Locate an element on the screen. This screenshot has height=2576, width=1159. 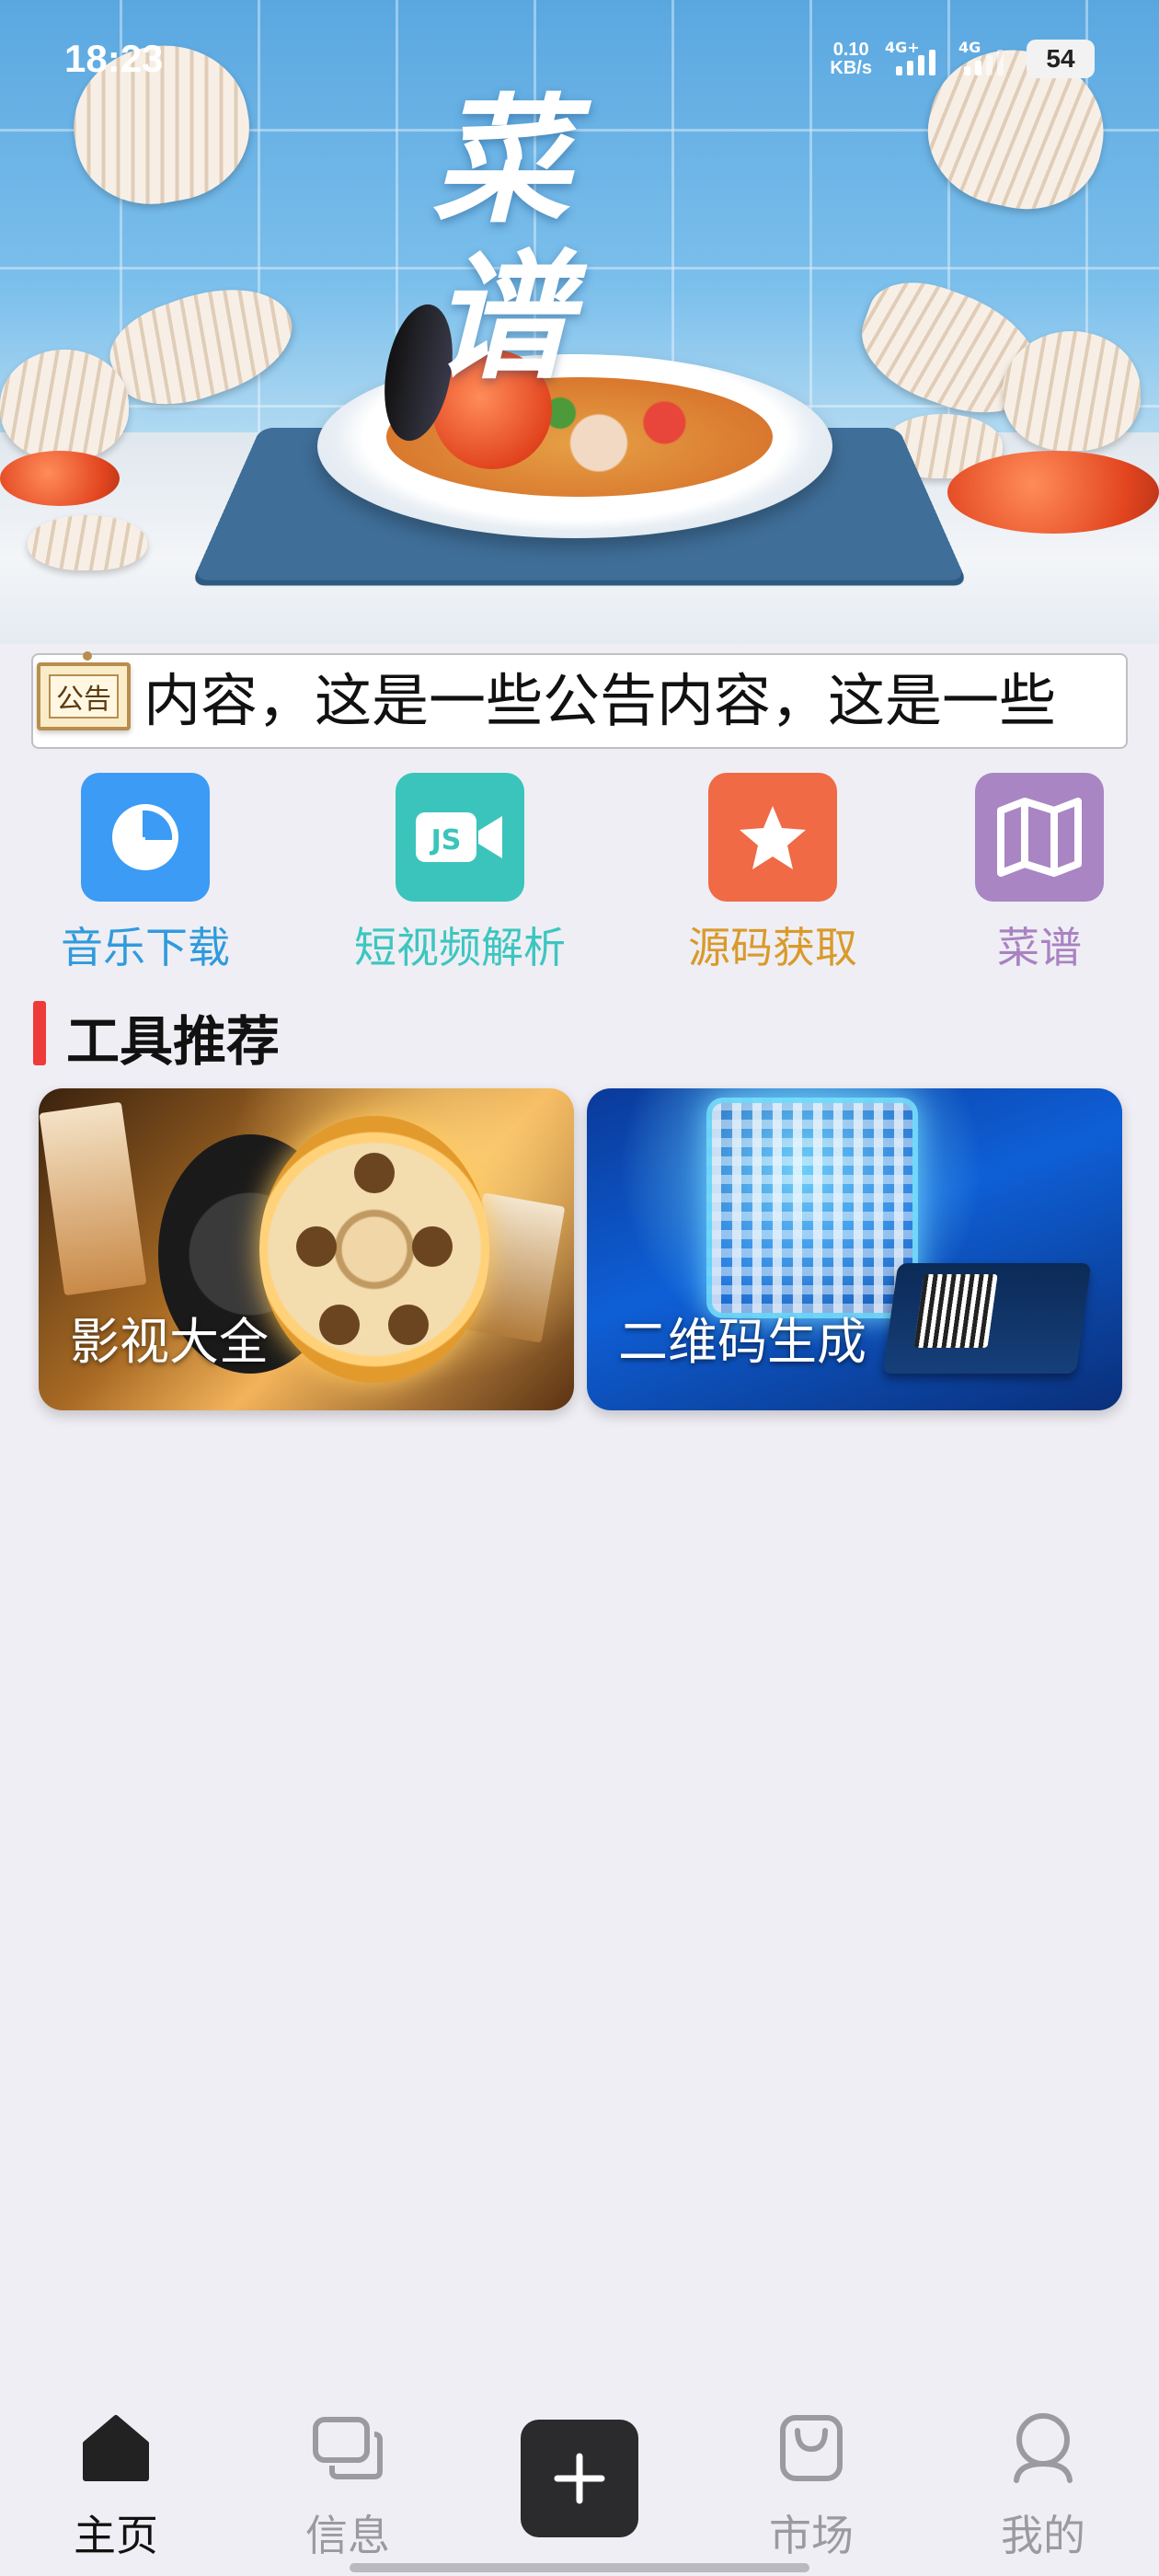
nav-item-messages: 信息 is located at coordinates (347, 2486).